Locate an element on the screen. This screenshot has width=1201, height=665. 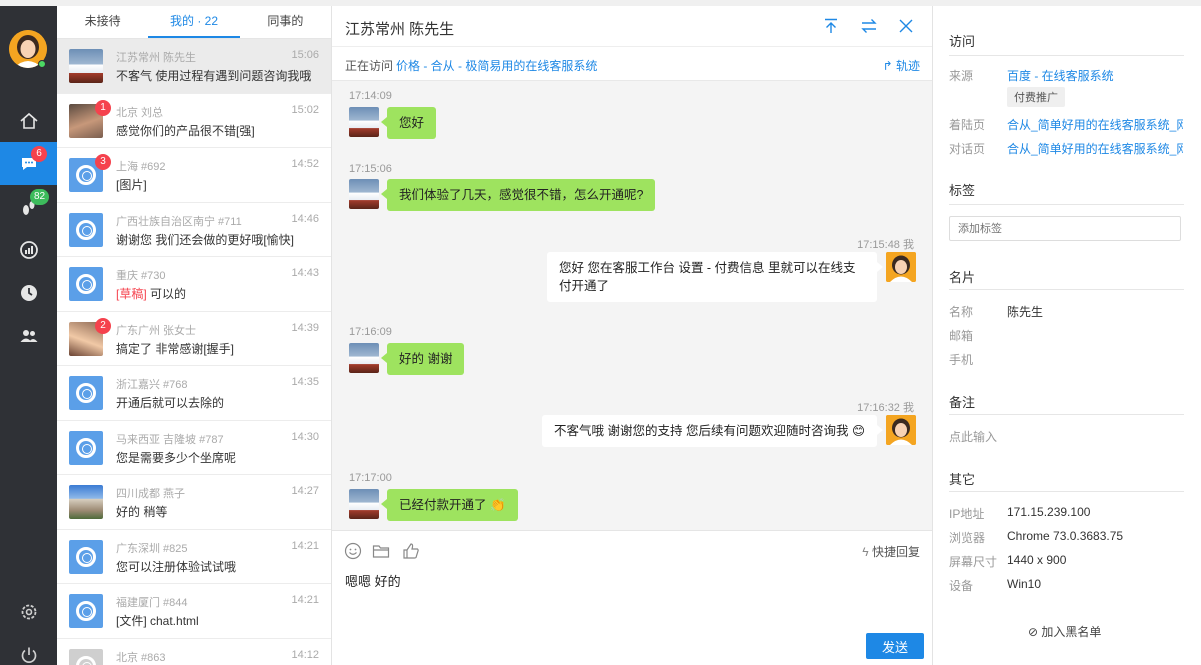
block-icon: ⊘ is located at coordinates (1035, 632).